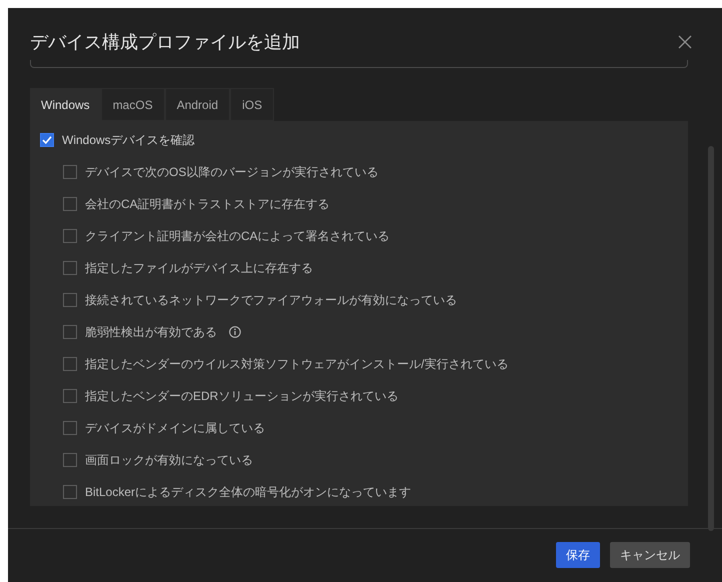 The image size is (722, 582). Describe the element at coordinates (165, 42) in the screenshot. I see `dialog-title: デバイス構成プロファイルを追加` at that location.